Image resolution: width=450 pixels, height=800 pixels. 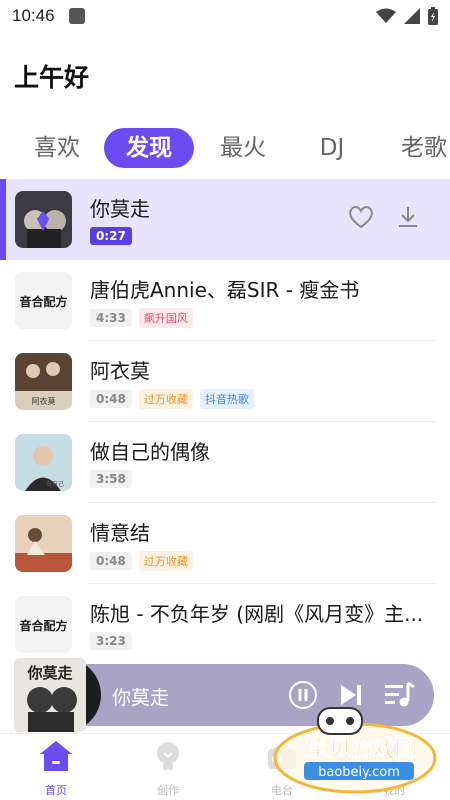 I want to click on song-row: 阿衣莫 阿衣莫 0:48 过万收藏 抖音热歌, so click(x=225, y=381).